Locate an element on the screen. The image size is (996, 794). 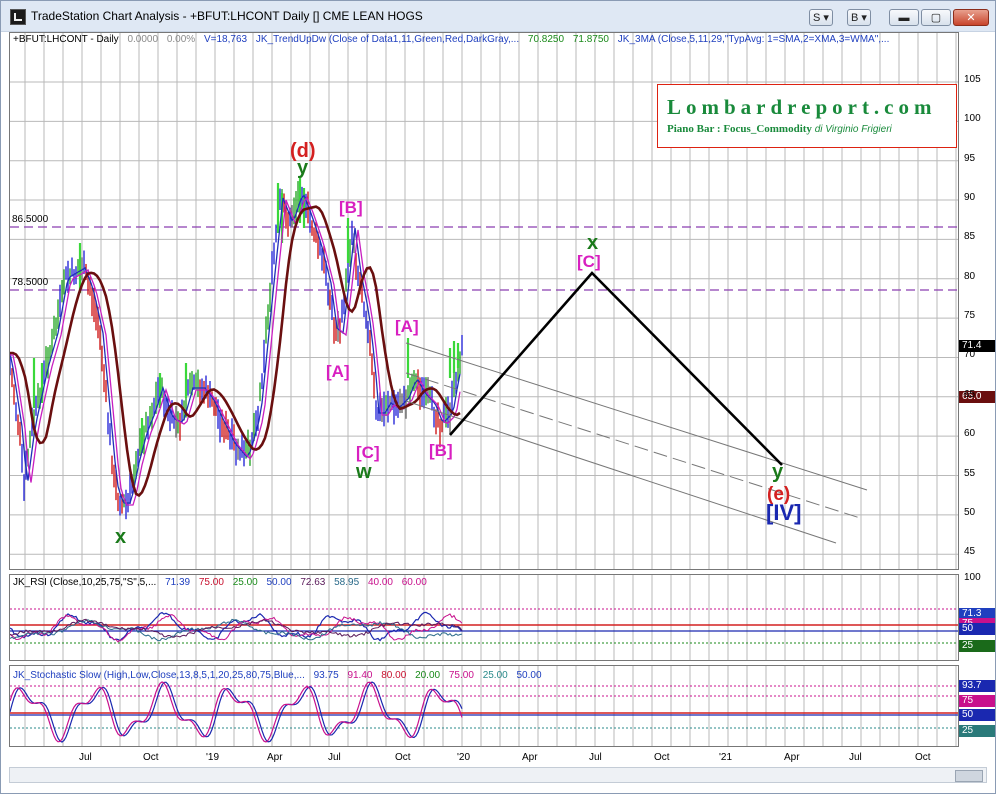
price-tick: 85 is located at coordinates (970, 237).